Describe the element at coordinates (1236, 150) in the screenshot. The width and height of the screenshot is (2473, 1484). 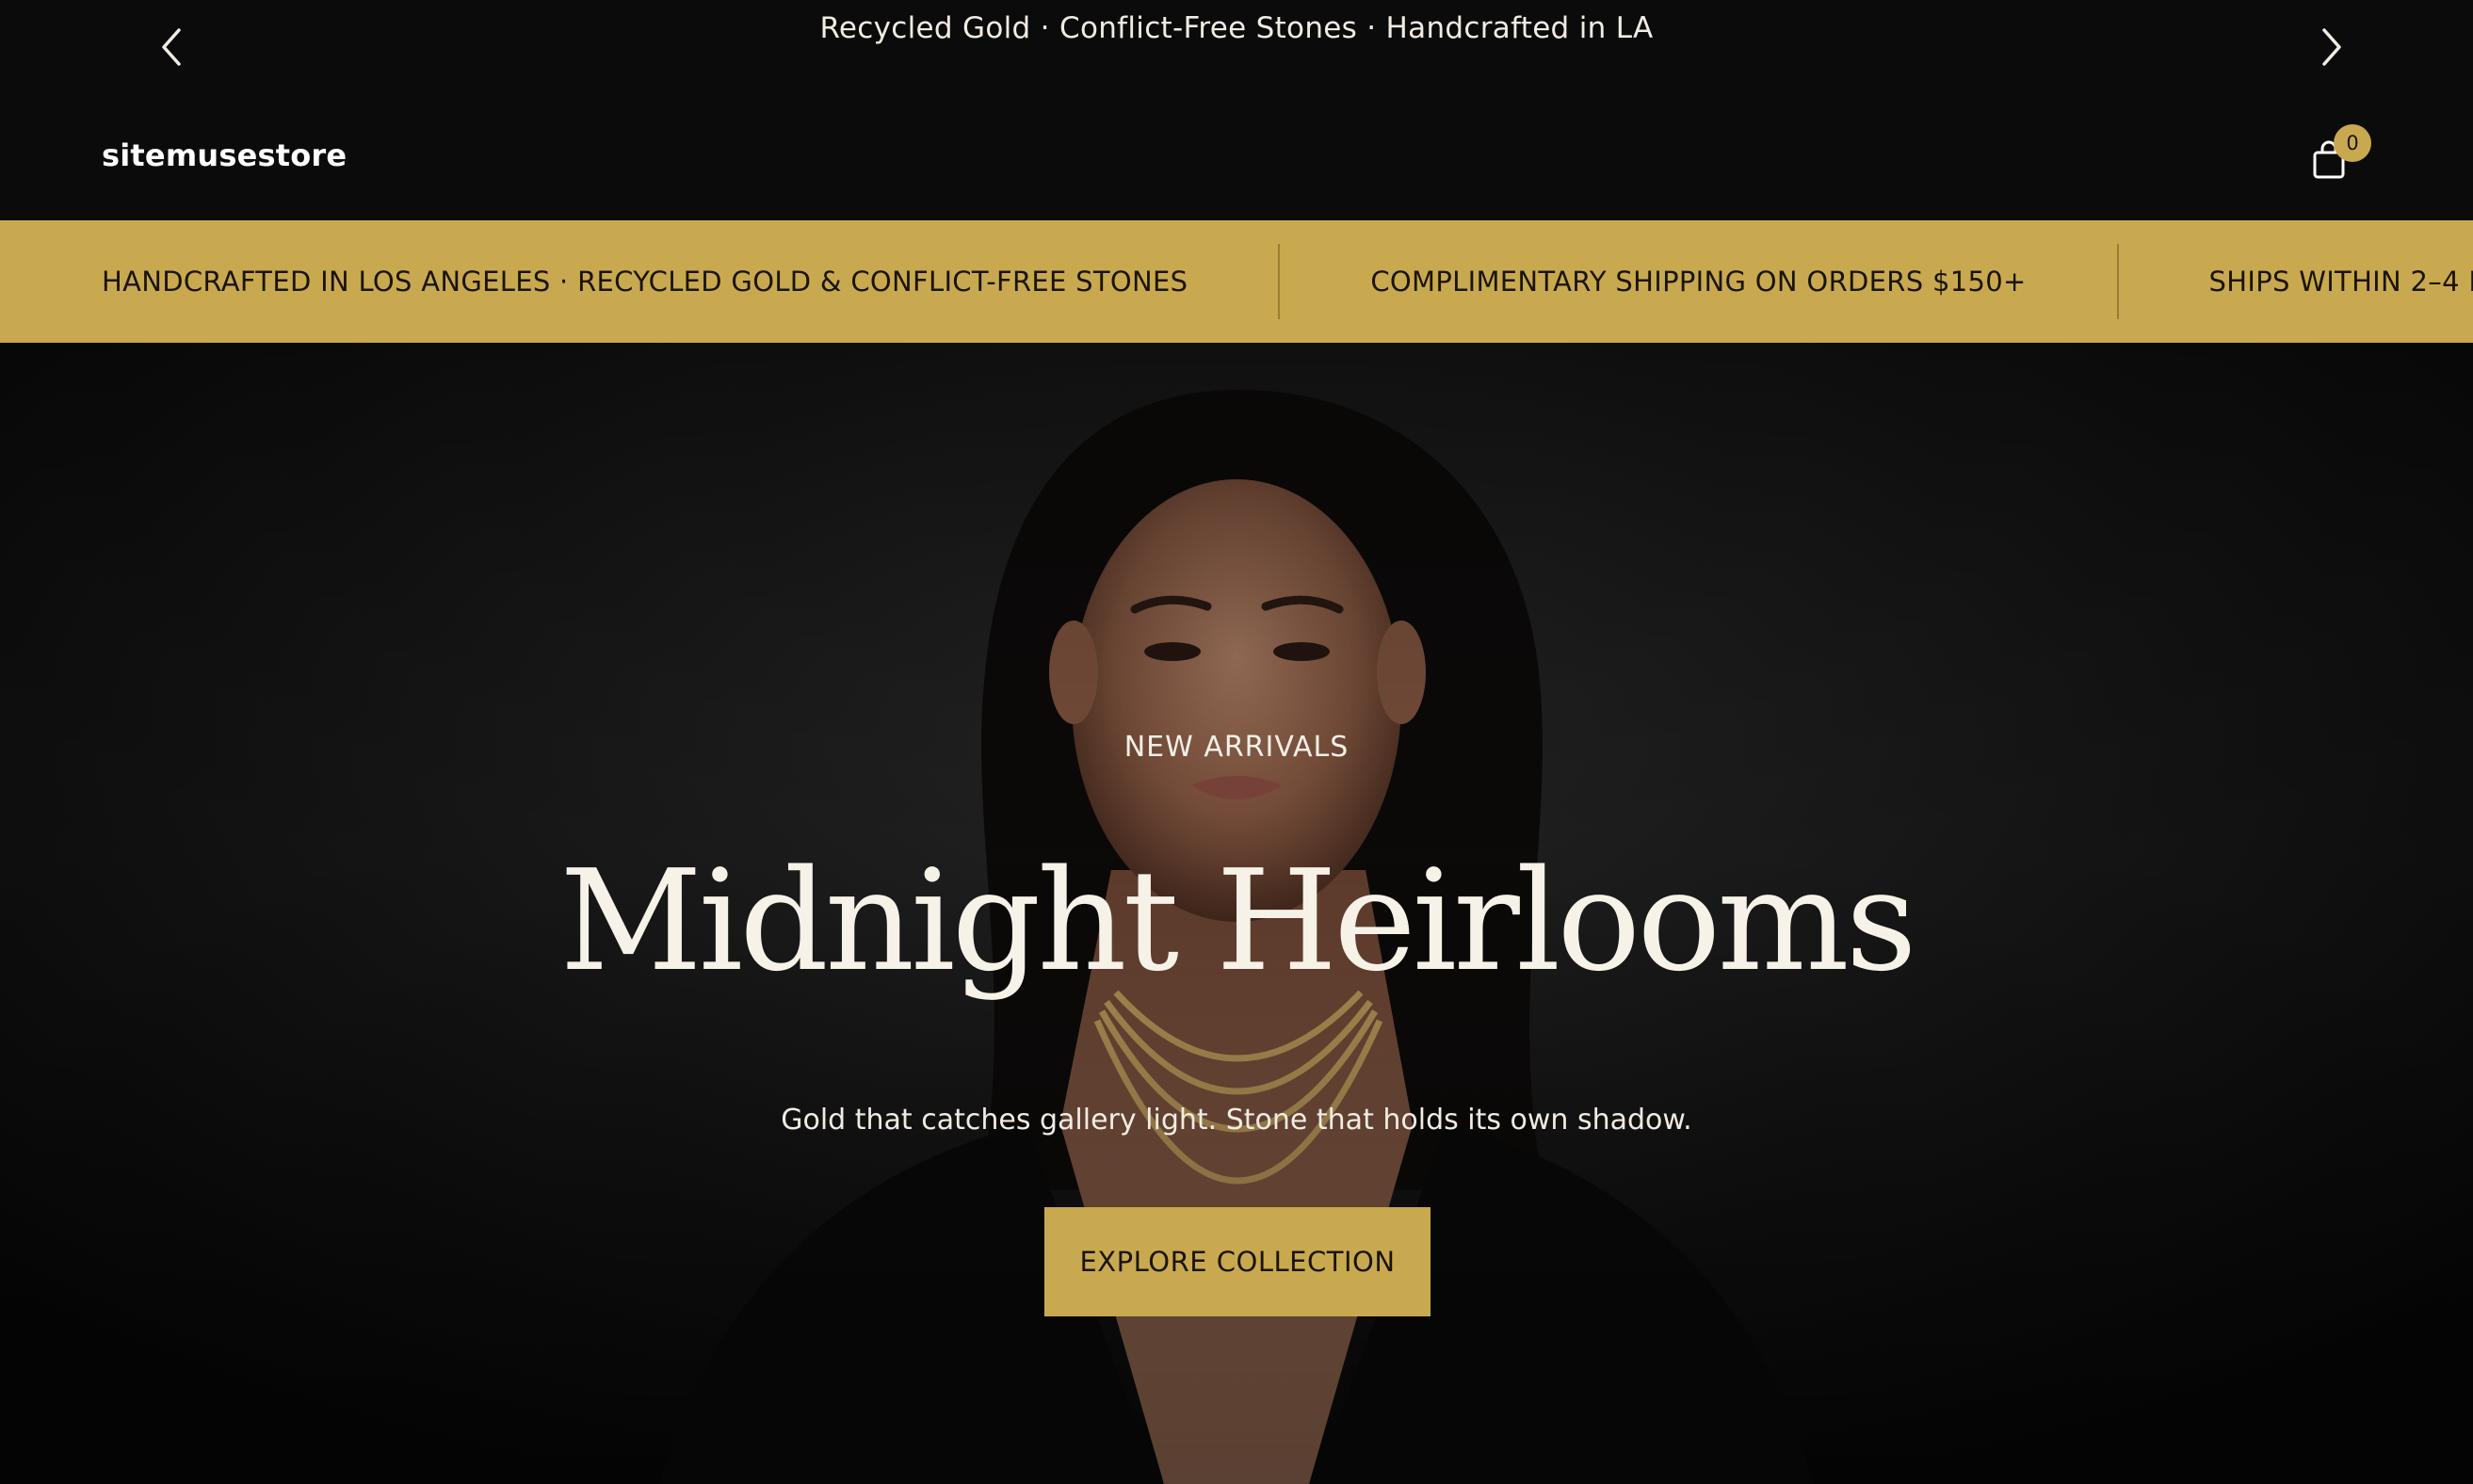
I see `site-header: sitemusestore 0` at that location.